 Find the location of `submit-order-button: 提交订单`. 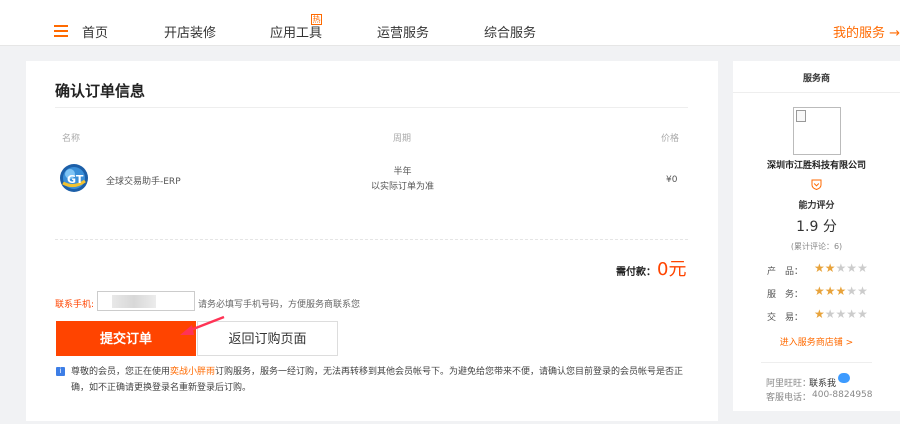

submit-order-button: 提交订单 is located at coordinates (126, 338).